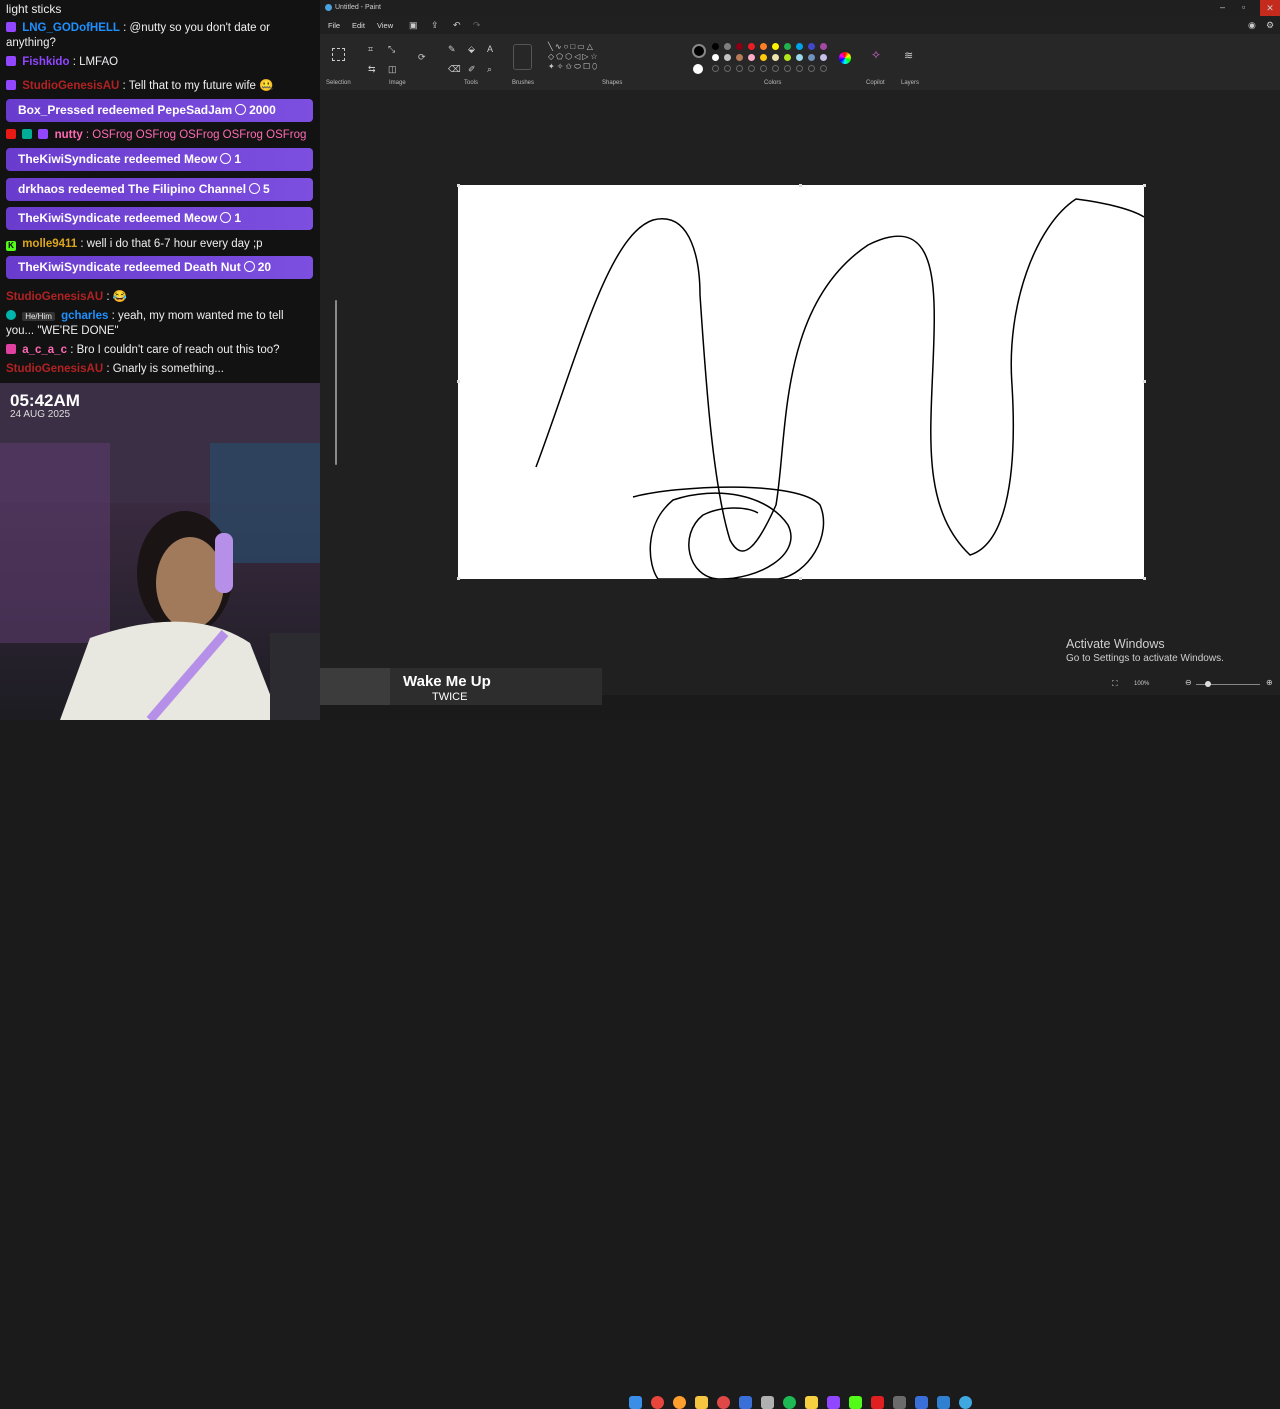  Describe the element at coordinates (657, 1402) in the screenshot. I see `chrome-icon` at that location.